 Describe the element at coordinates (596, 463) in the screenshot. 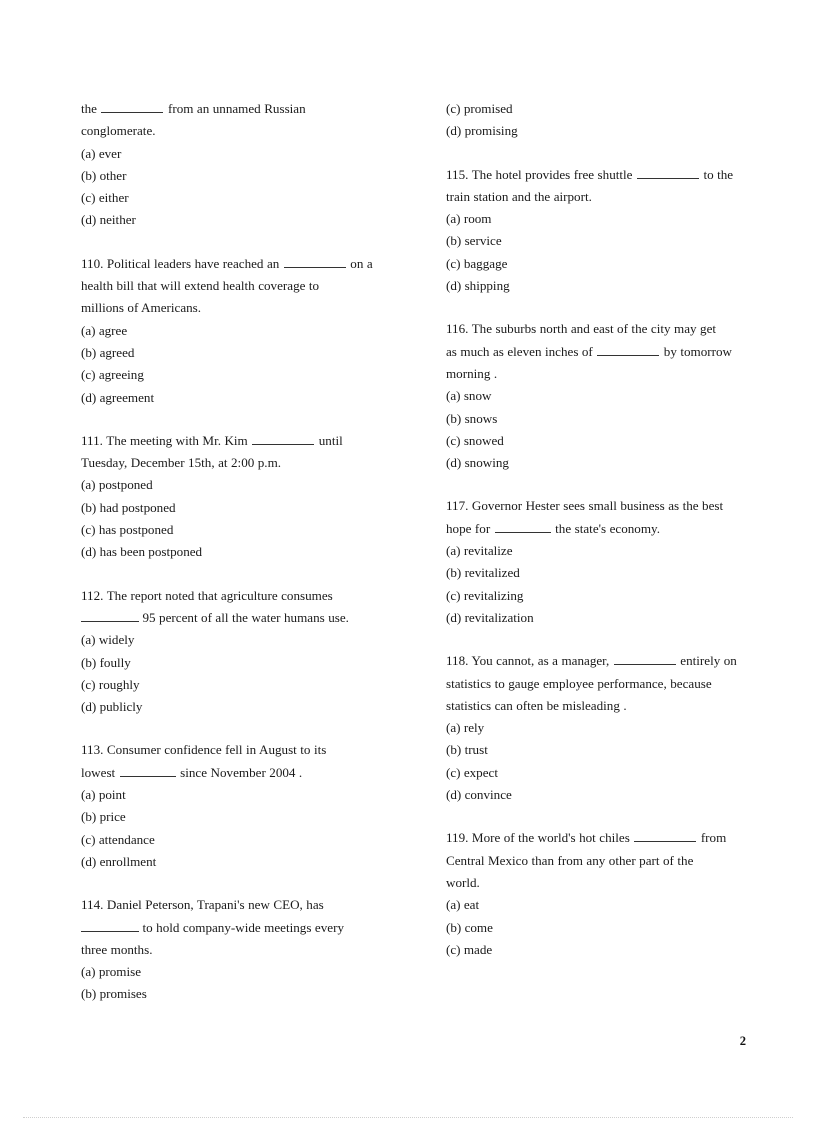

I see `option-item: (d) snowing` at that location.